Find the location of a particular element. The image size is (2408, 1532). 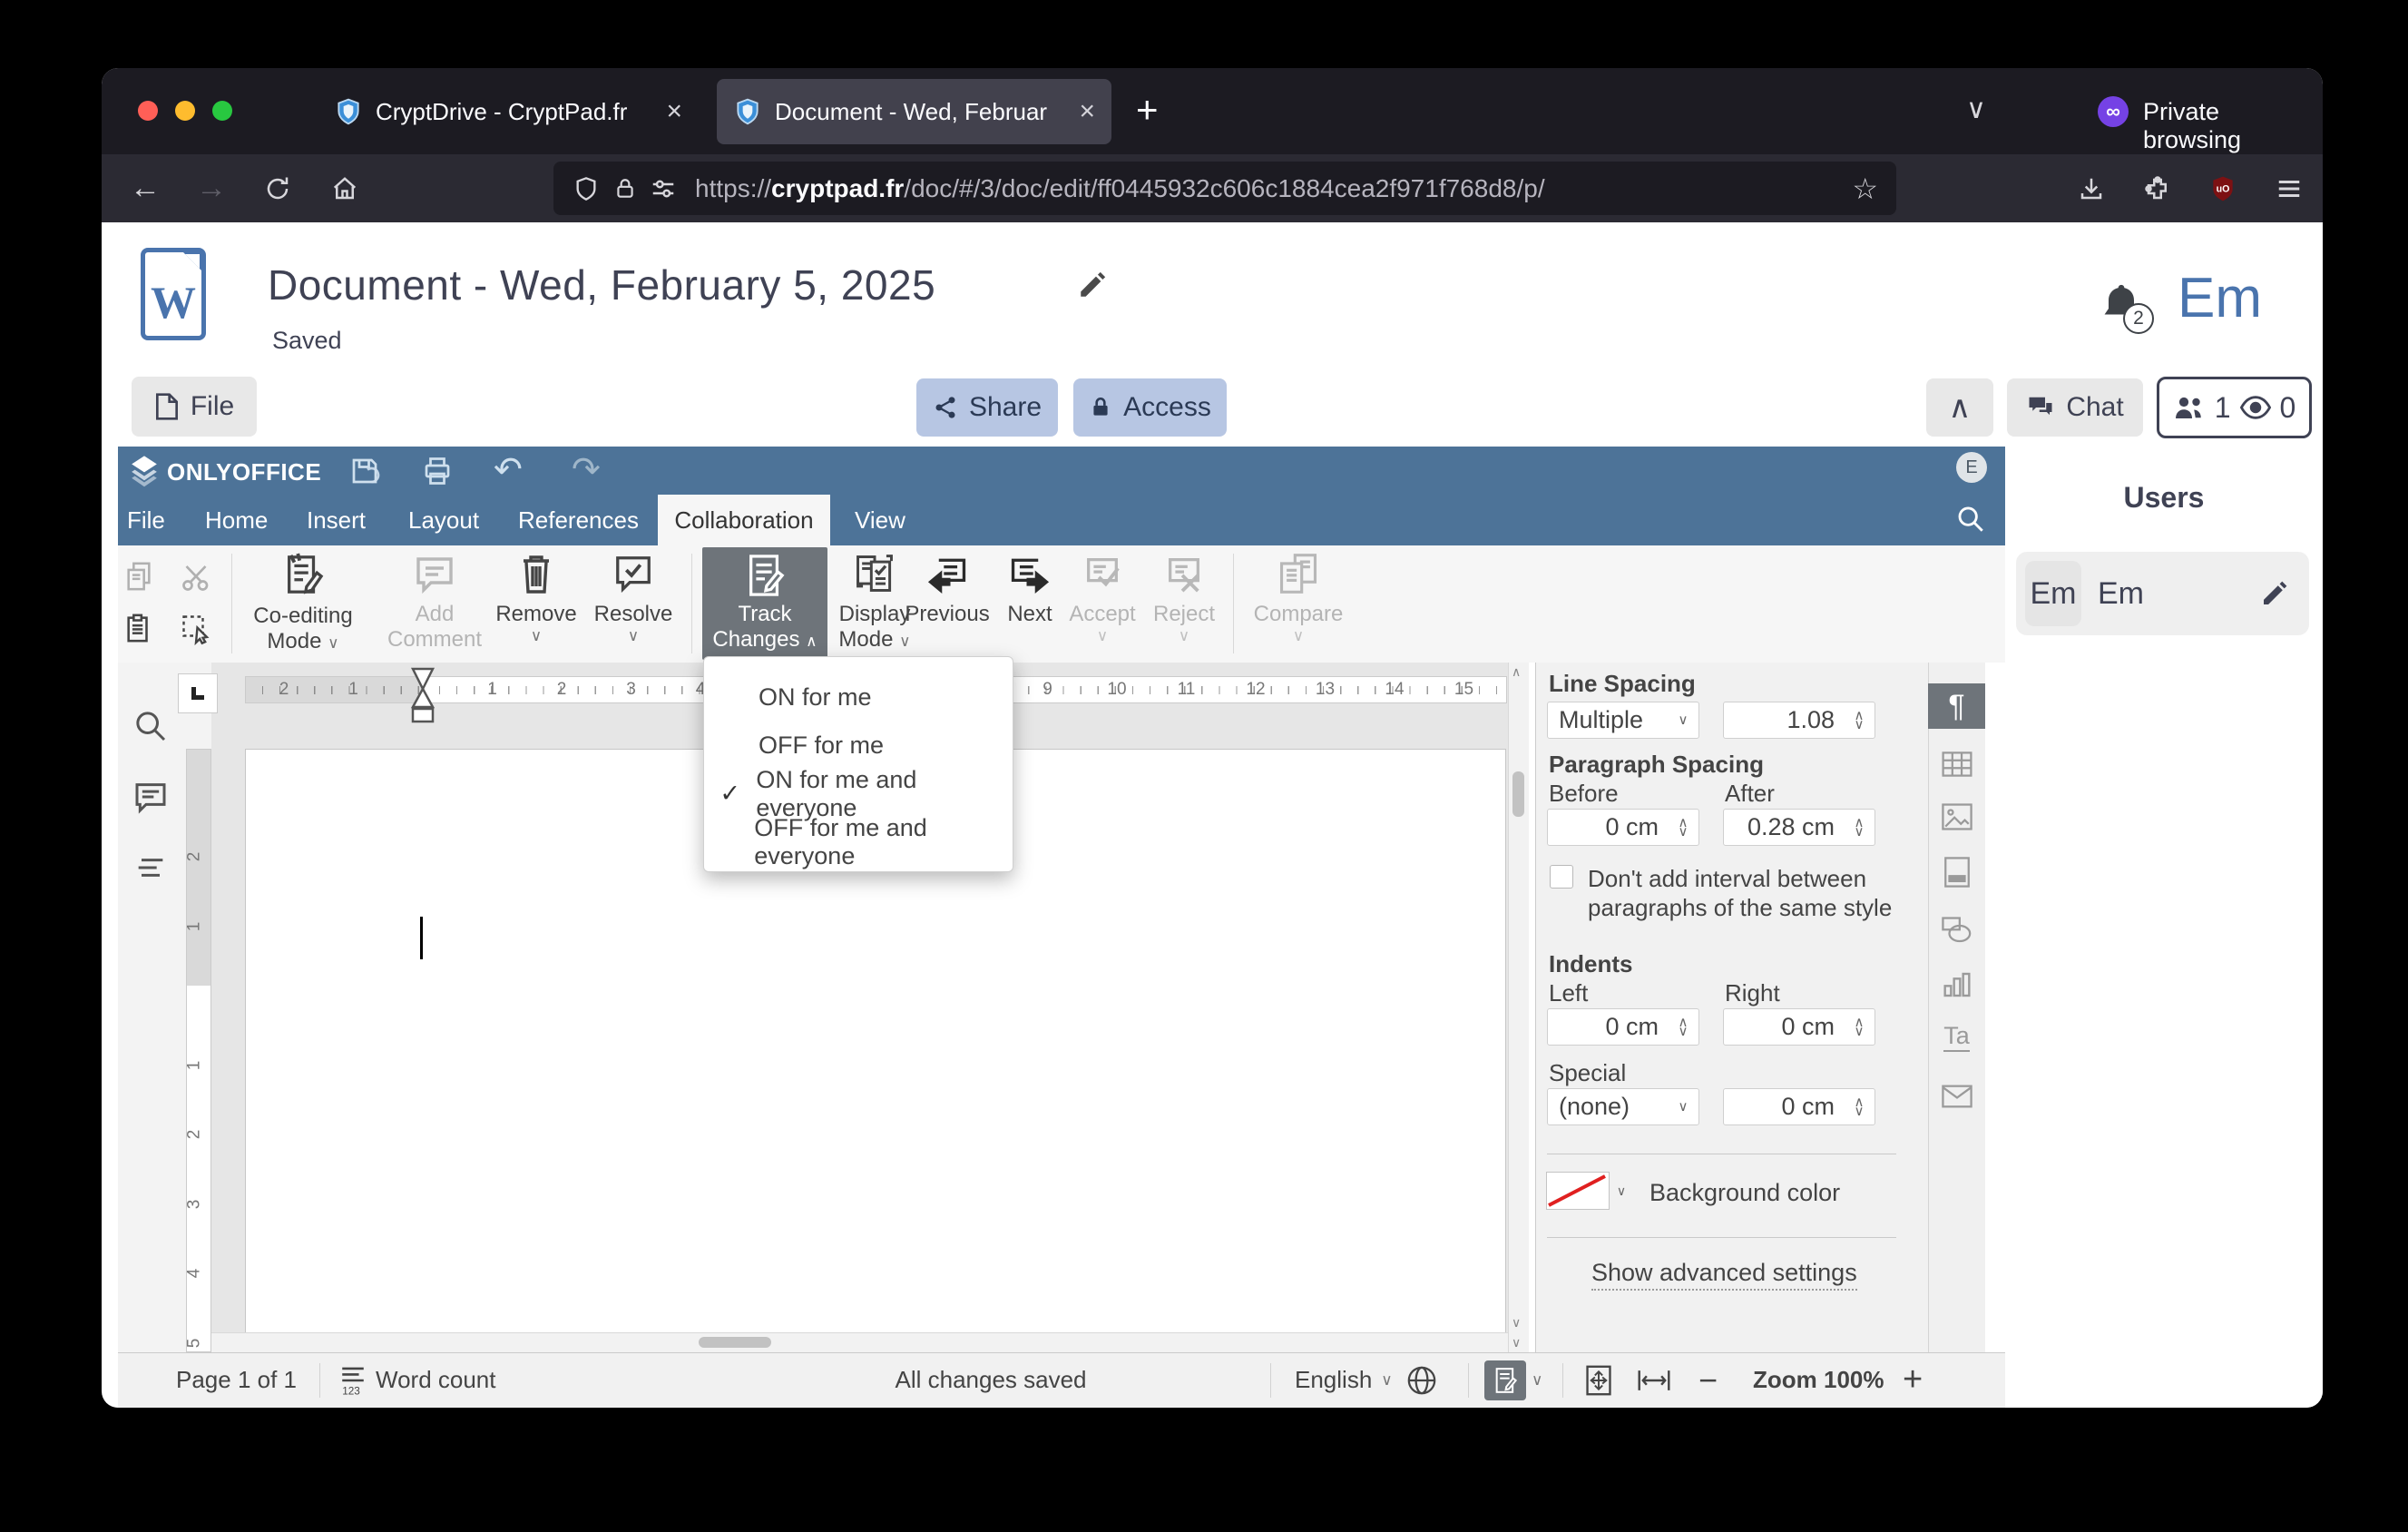

macos-minimize-button is located at coordinates (185, 111).